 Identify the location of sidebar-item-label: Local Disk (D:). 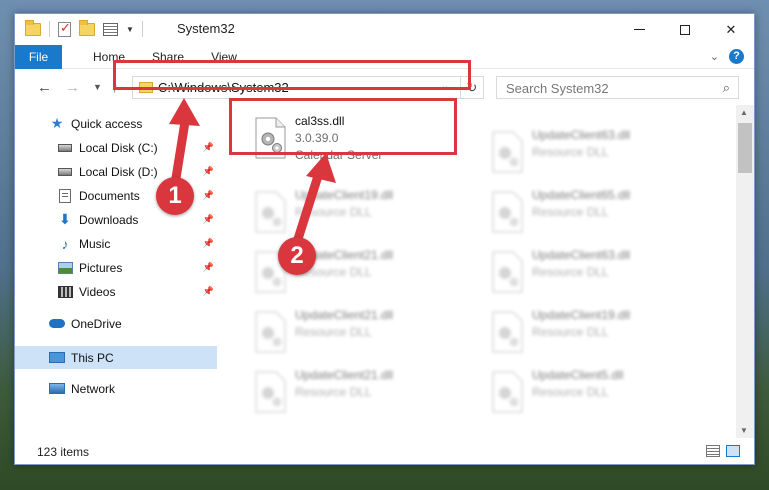
(118, 171).